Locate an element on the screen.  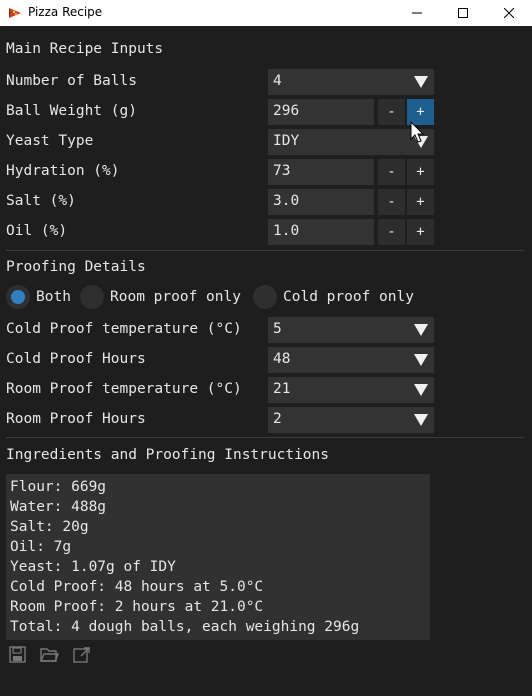
hydration-increment-button: + is located at coordinates (420, 172).